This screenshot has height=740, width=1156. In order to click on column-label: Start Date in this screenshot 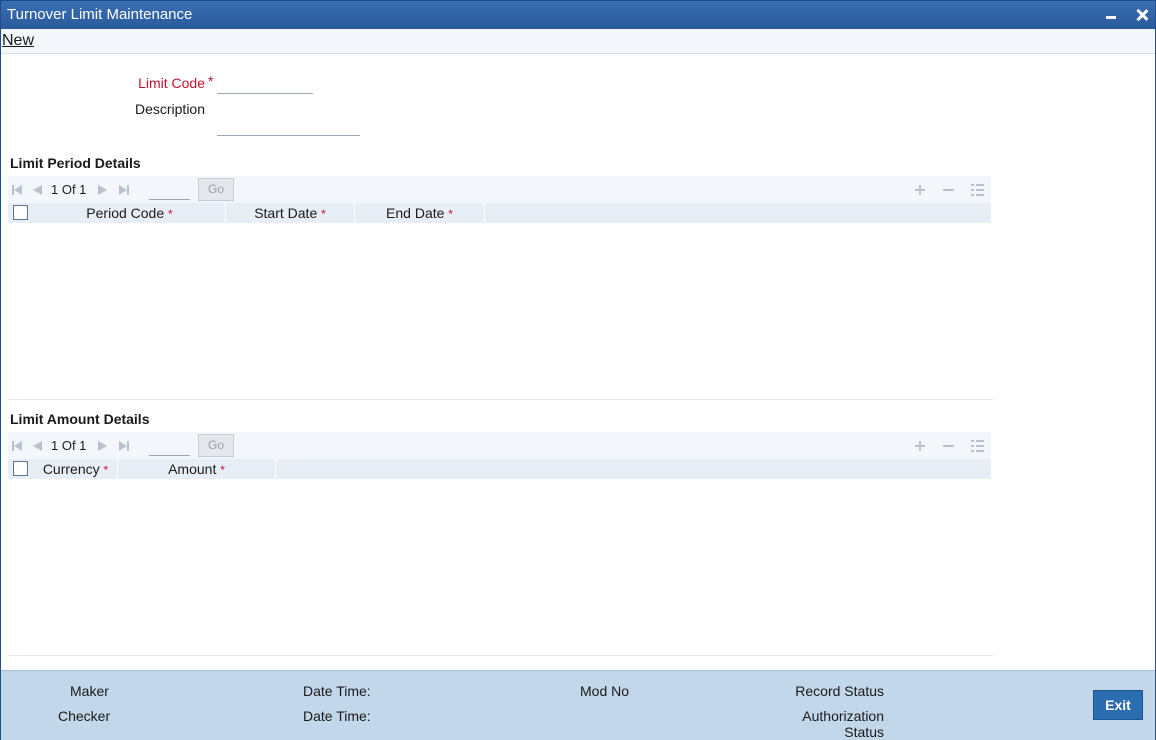, I will do `click(286, 213)`.